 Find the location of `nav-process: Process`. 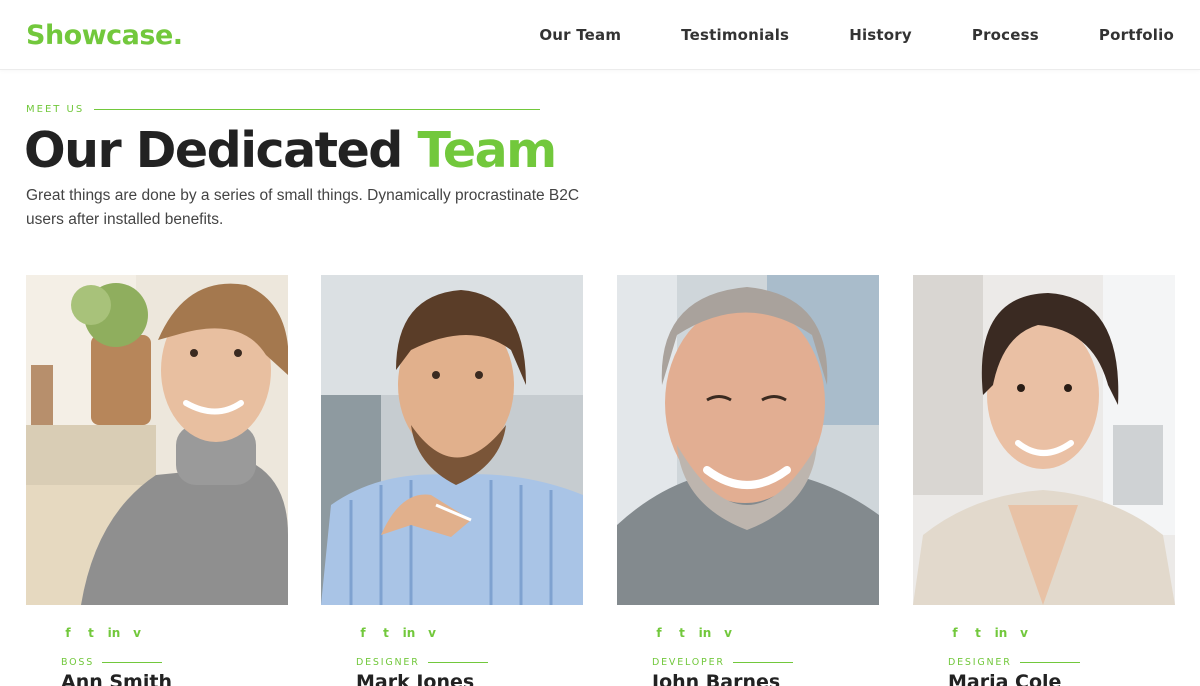

nav-process: Process is located at coordinates (1005, 35).